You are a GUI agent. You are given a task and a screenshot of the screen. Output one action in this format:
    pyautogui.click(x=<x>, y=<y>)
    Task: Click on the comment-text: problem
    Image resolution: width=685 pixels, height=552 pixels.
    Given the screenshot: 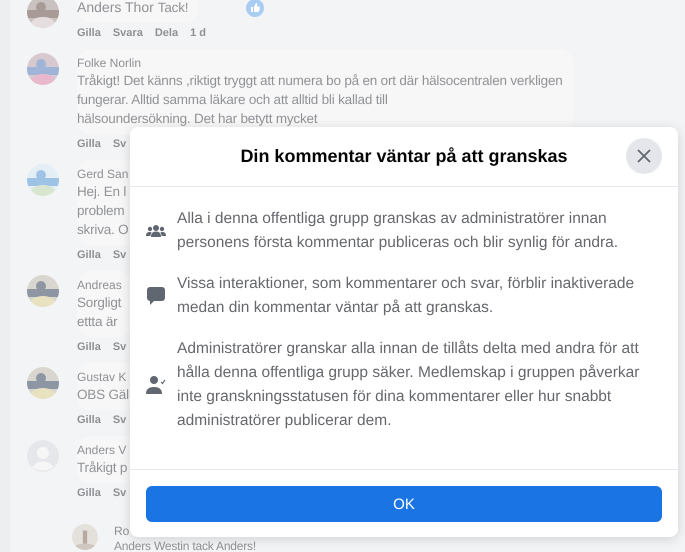 What is the action you would take?
    pyautogui.click(x=101, y=211)
    